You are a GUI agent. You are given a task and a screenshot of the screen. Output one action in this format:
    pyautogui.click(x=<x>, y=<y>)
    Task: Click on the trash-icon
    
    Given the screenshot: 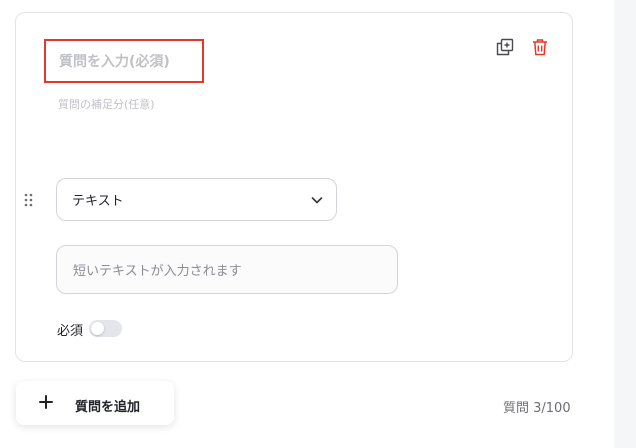 What is the action you would take?
    pyautogui.click(x=540, y=47)
    